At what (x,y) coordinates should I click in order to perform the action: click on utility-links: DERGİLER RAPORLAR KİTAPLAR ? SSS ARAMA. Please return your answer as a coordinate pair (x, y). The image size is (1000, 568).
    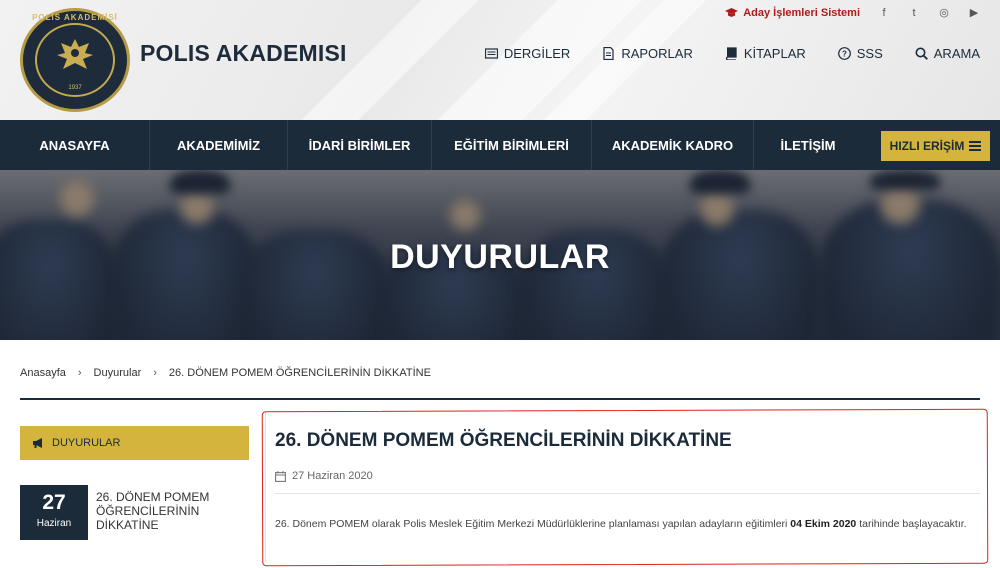
    Looking at the image, I should click on (732, 53).